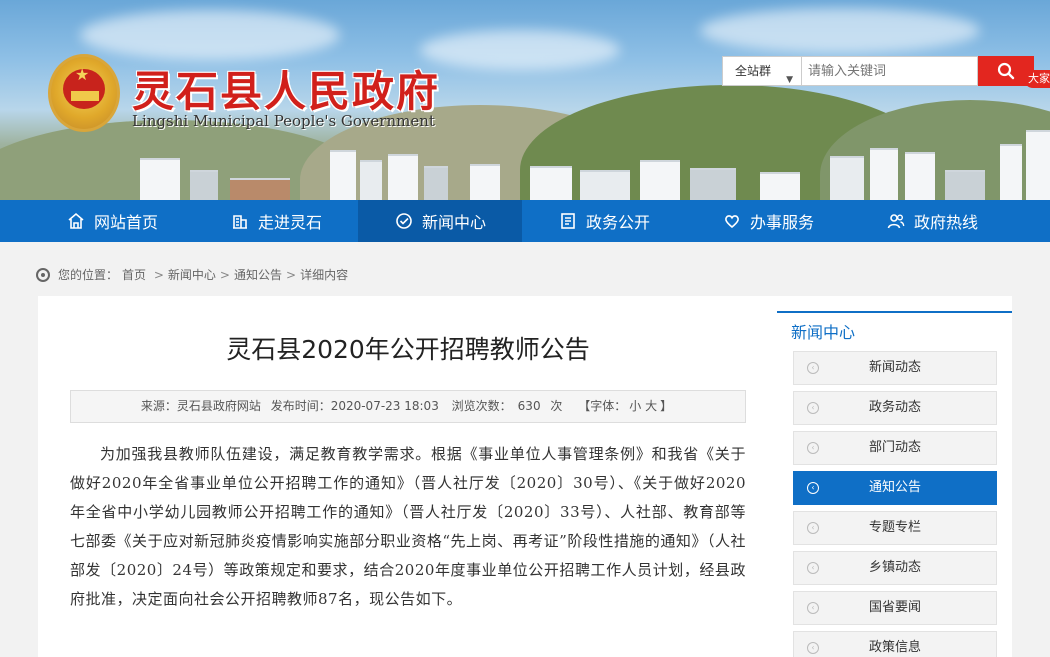 The image size is (1050, 657). I want to click on sidebar-item-news-updates: ‹ 新闻动态, so click(895, 368).